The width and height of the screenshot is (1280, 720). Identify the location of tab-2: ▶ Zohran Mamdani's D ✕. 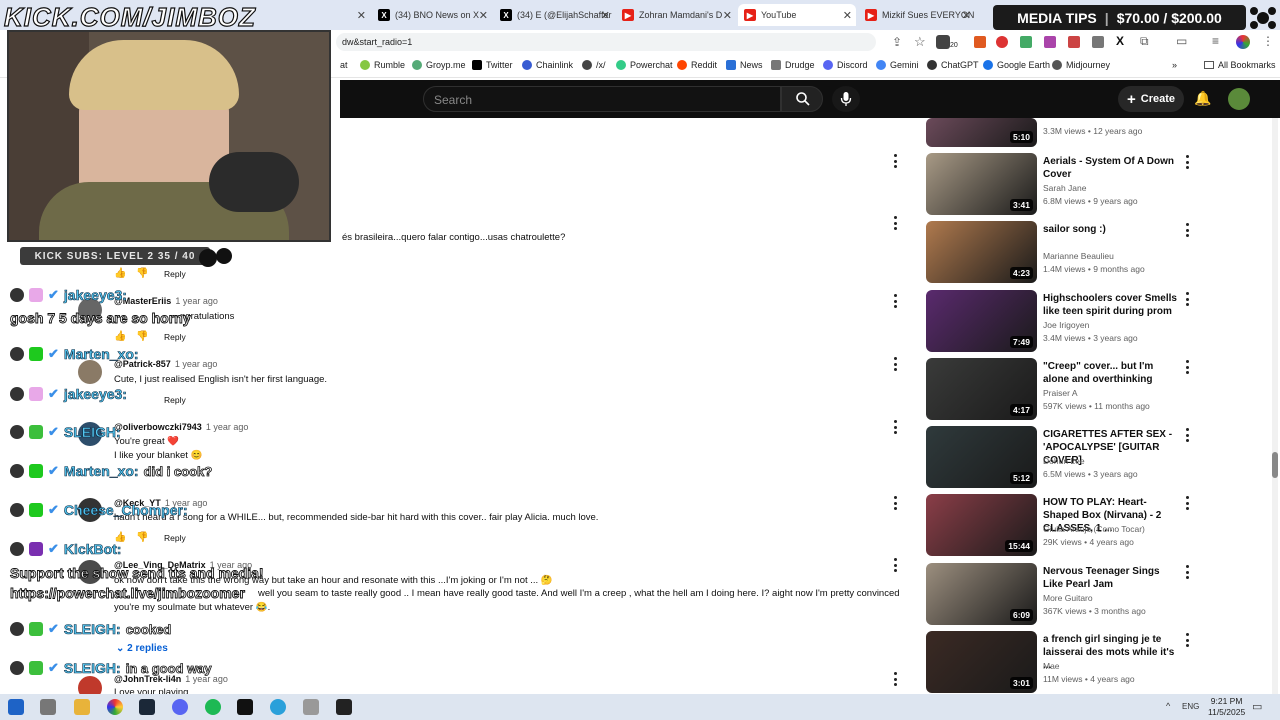
(676, 15).